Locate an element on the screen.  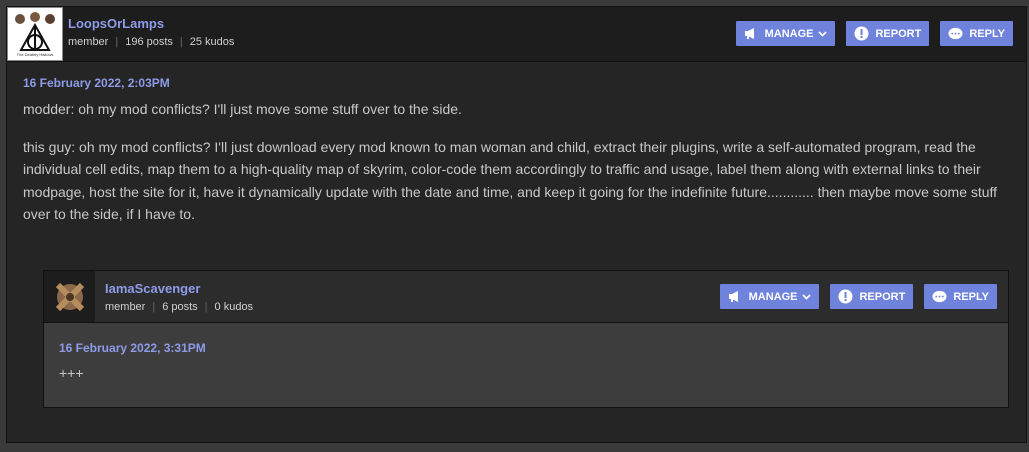
user-avatar: The Deathly Hallows is located at coordinates (35, 34).